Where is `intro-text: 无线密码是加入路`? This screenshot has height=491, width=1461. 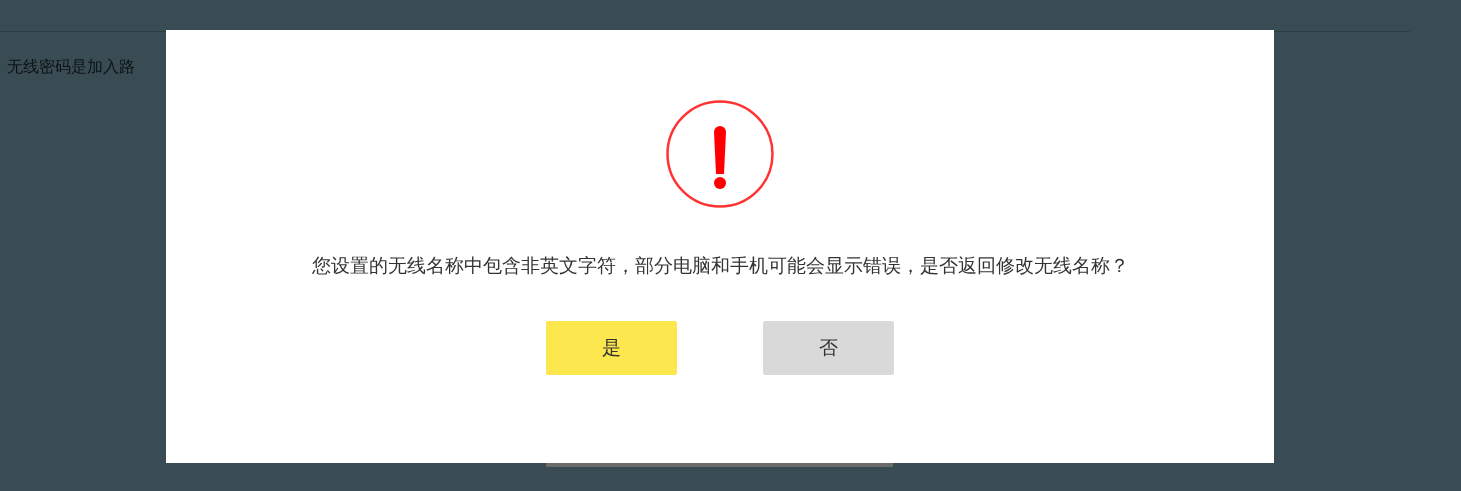
intro-text: 无线密码是加入路 is located at coordinates (71, 67).